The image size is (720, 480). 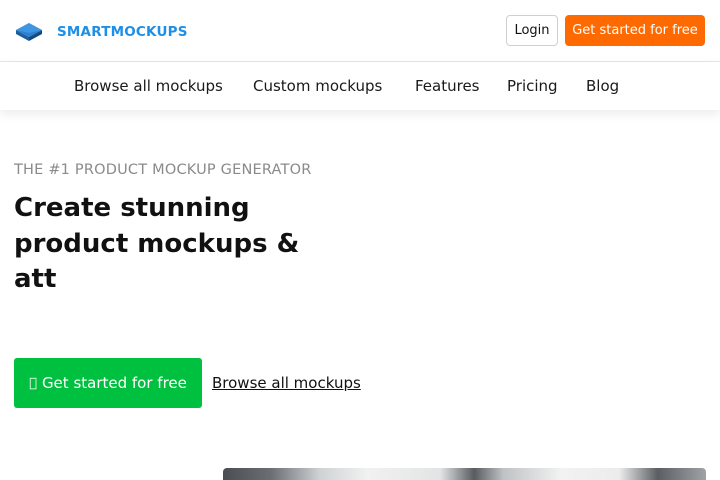 I want to click on hero-headline: Create stunning product mockups & att, so click(x=157, y=243).